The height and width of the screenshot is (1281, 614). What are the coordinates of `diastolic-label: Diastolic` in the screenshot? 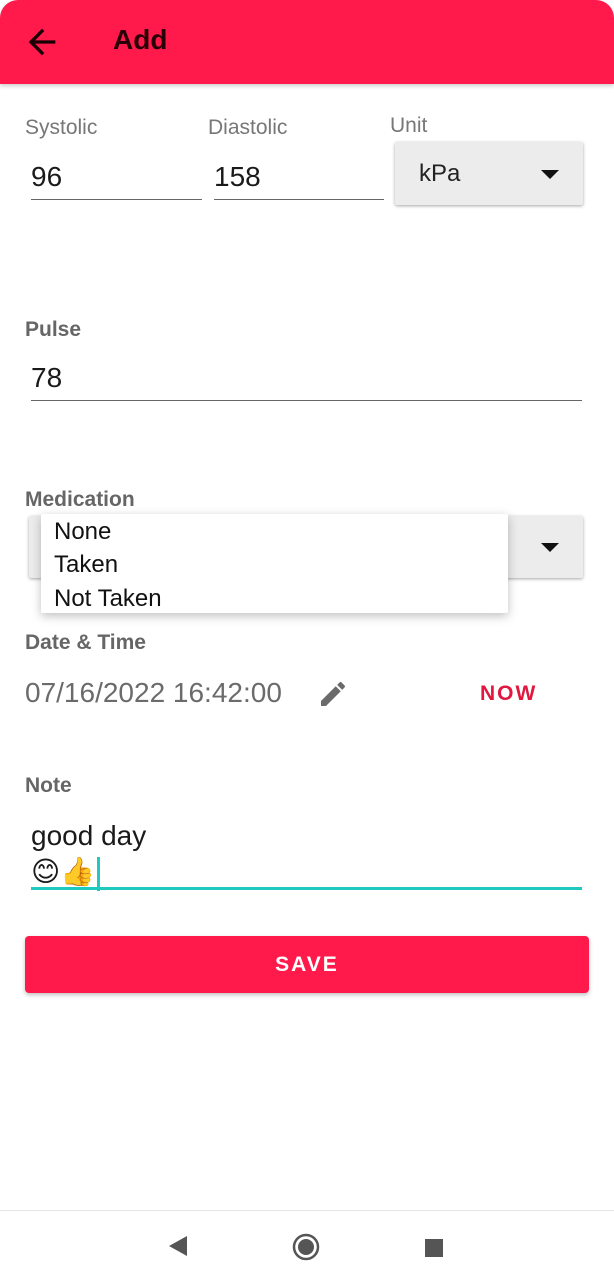 It's located at (248, 127).